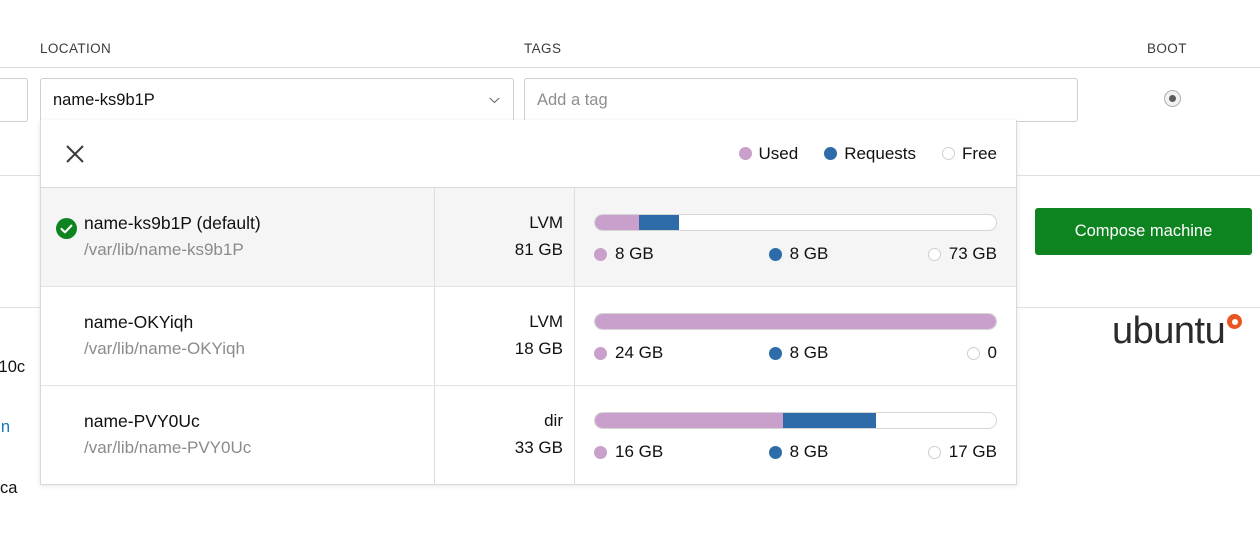 Image resolution: width=1260 pixels, height=547 pixels. Describe the element at coordinates (13, 367) in the screenshot. I see `clipped-text-hash: f110c` at that location.